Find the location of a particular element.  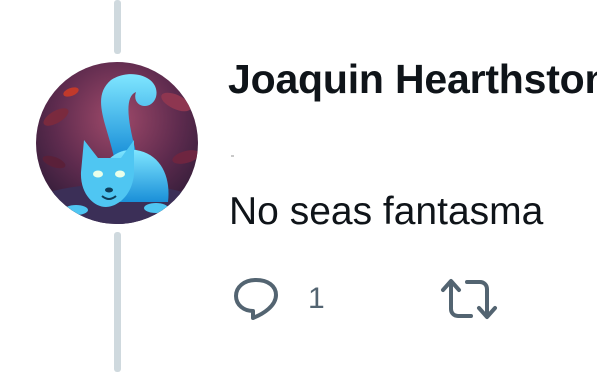

retweet-button is located at coordinates (469, 299).